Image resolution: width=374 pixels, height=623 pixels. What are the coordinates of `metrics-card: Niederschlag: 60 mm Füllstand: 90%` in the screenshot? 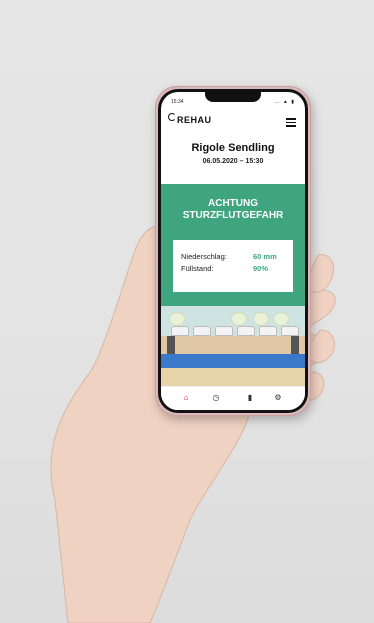 It's located at (233, 266).